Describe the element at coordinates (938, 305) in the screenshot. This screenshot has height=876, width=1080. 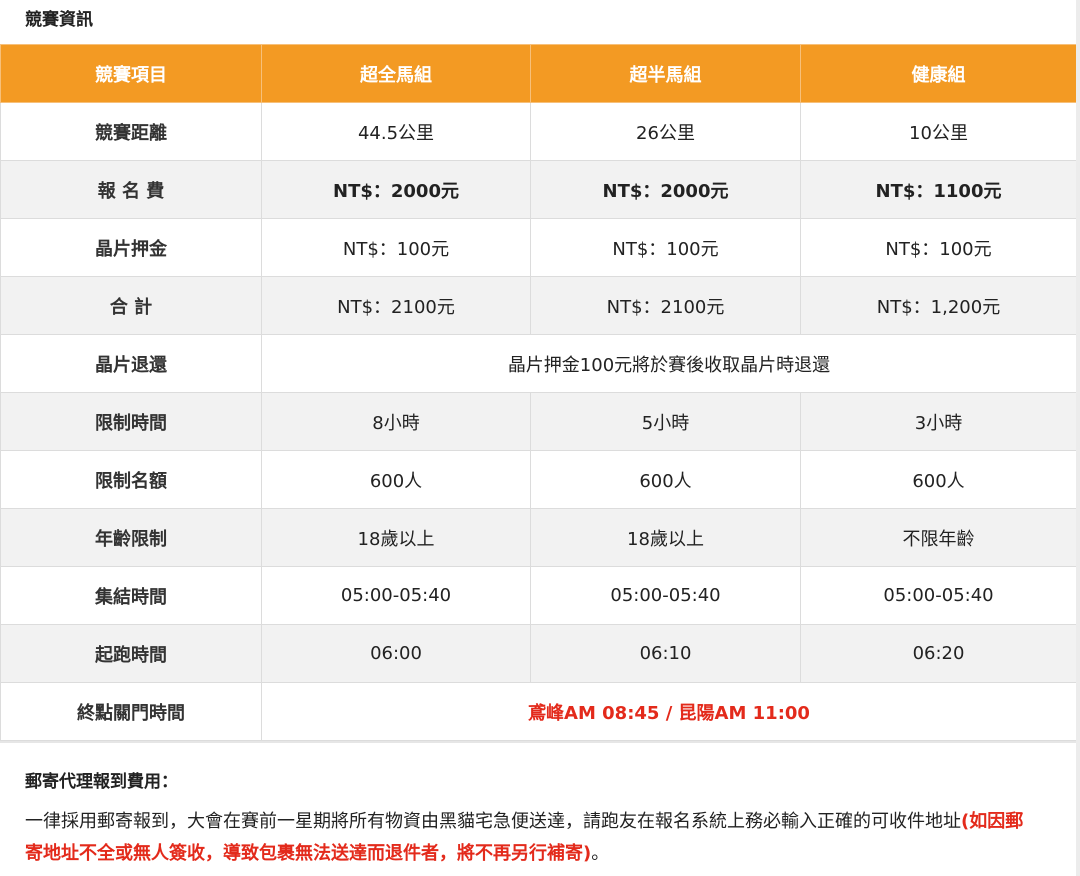
I see `cell-value: NT$：1,200元` at that location.